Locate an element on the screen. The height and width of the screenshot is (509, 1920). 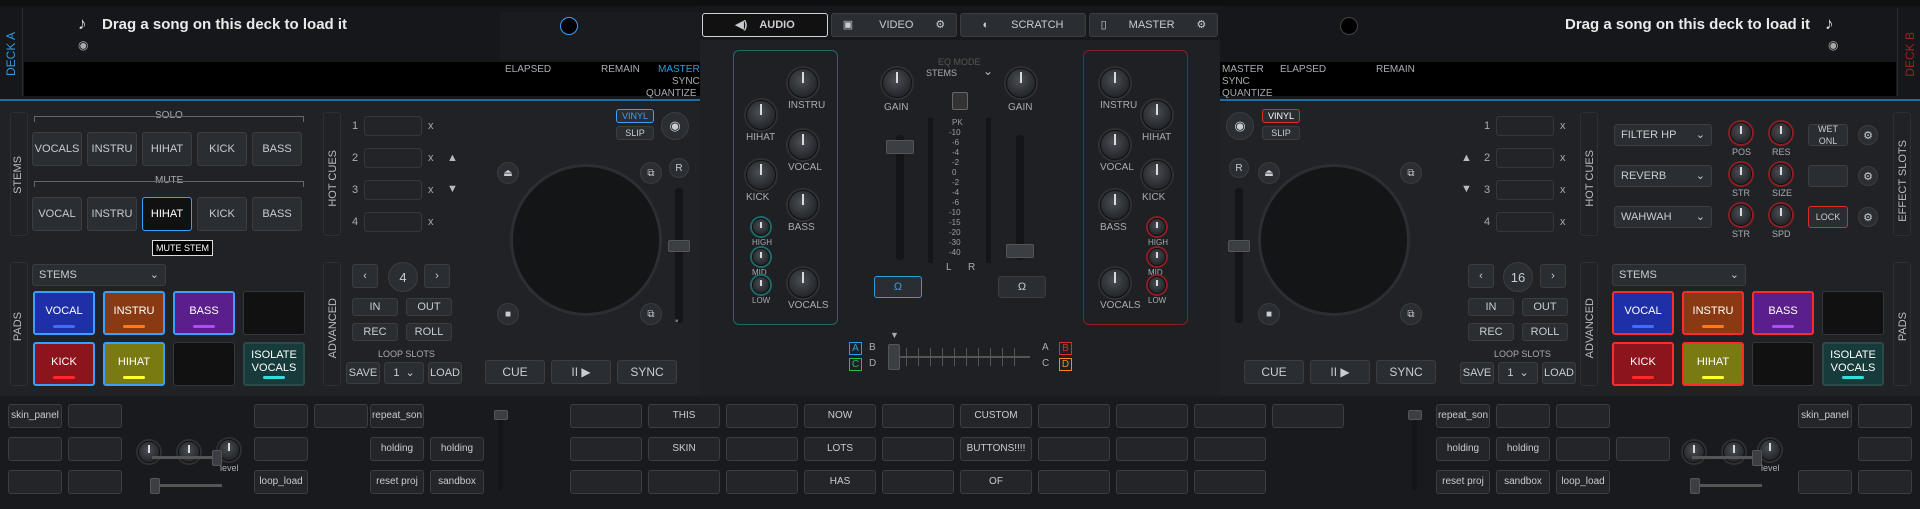
eye-icon: ◉ is located at coordinates (675, 126).